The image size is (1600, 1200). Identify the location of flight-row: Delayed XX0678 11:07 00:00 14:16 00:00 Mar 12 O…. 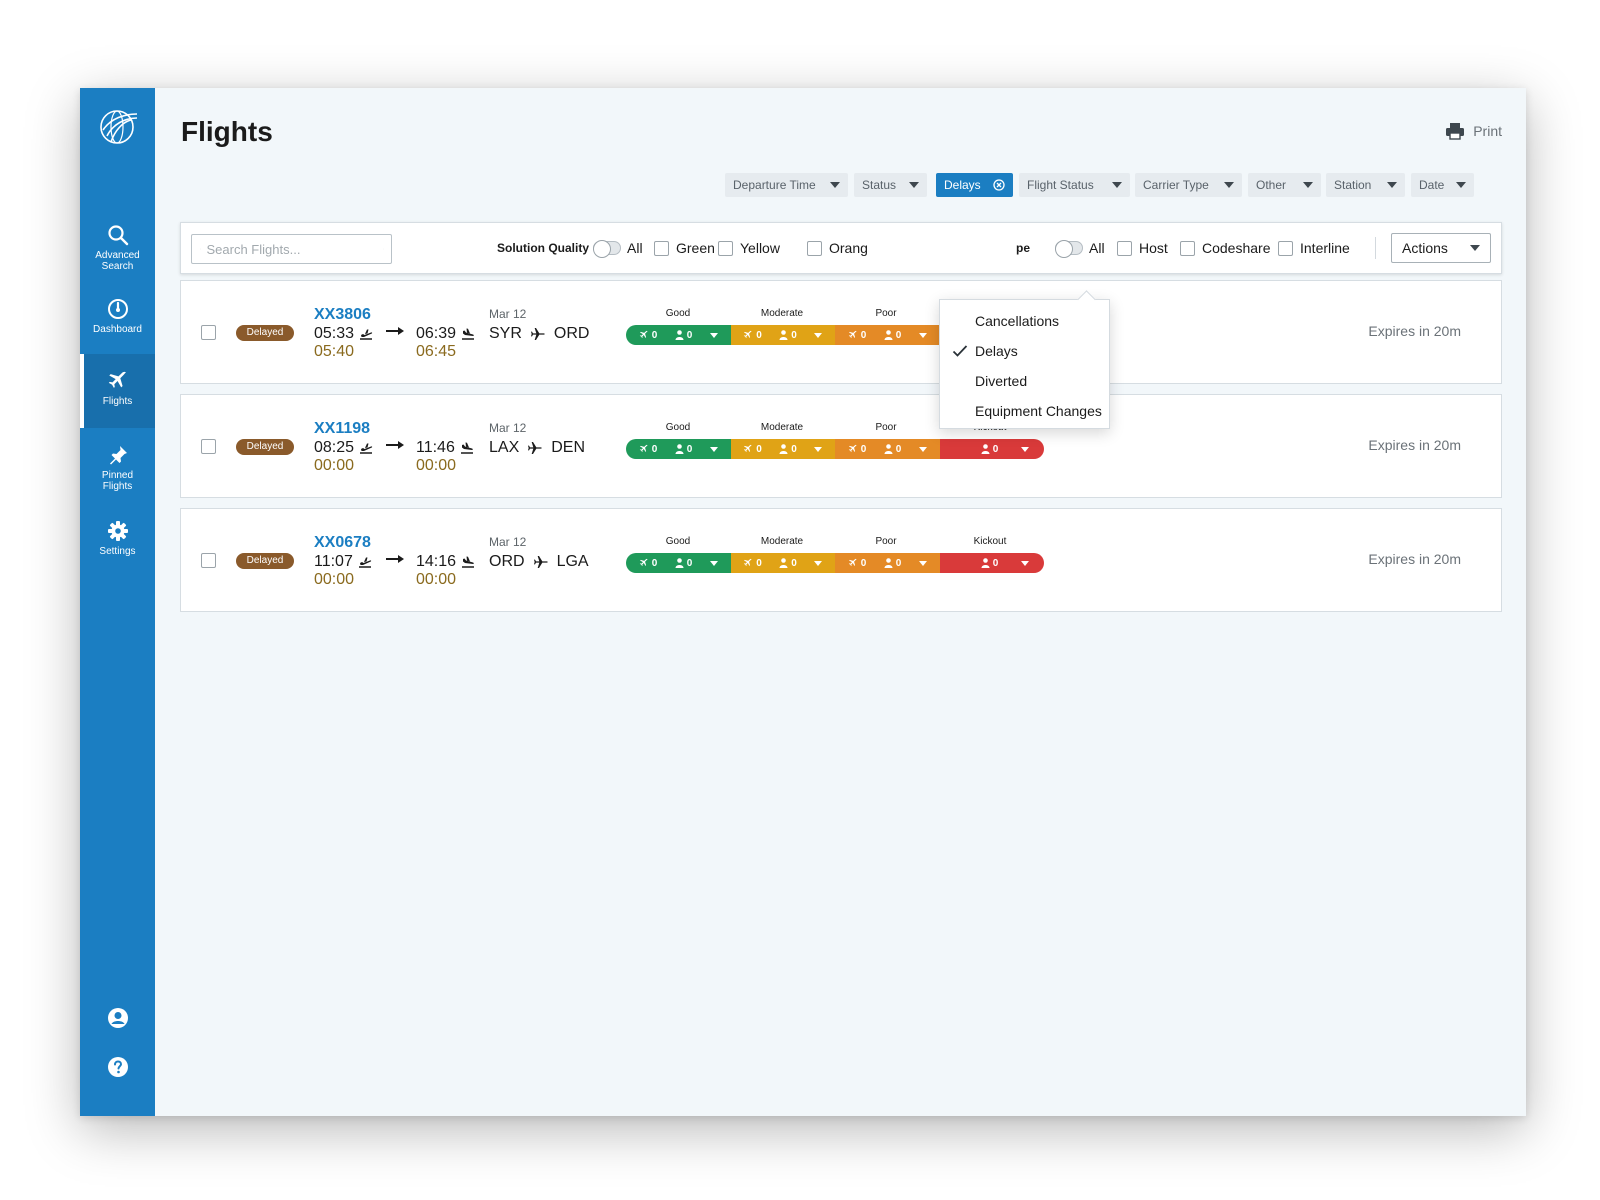
(841, 560).